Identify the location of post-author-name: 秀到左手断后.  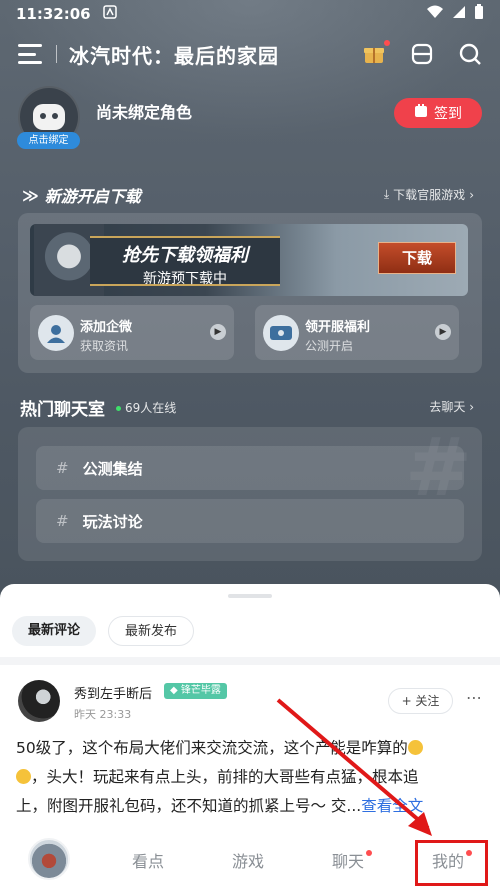
(113, 692).